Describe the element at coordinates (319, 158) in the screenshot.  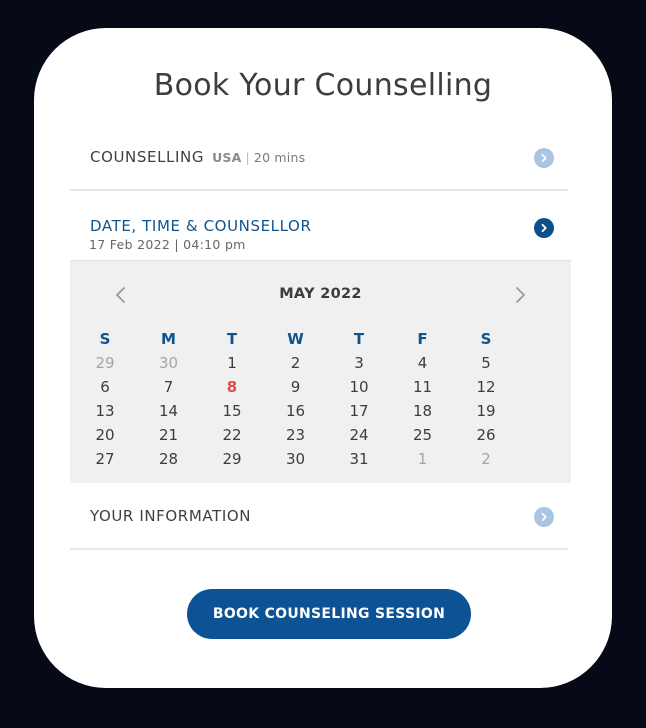
I see `counselling-row: COUNSELLING USA | 20 mins` at that location.